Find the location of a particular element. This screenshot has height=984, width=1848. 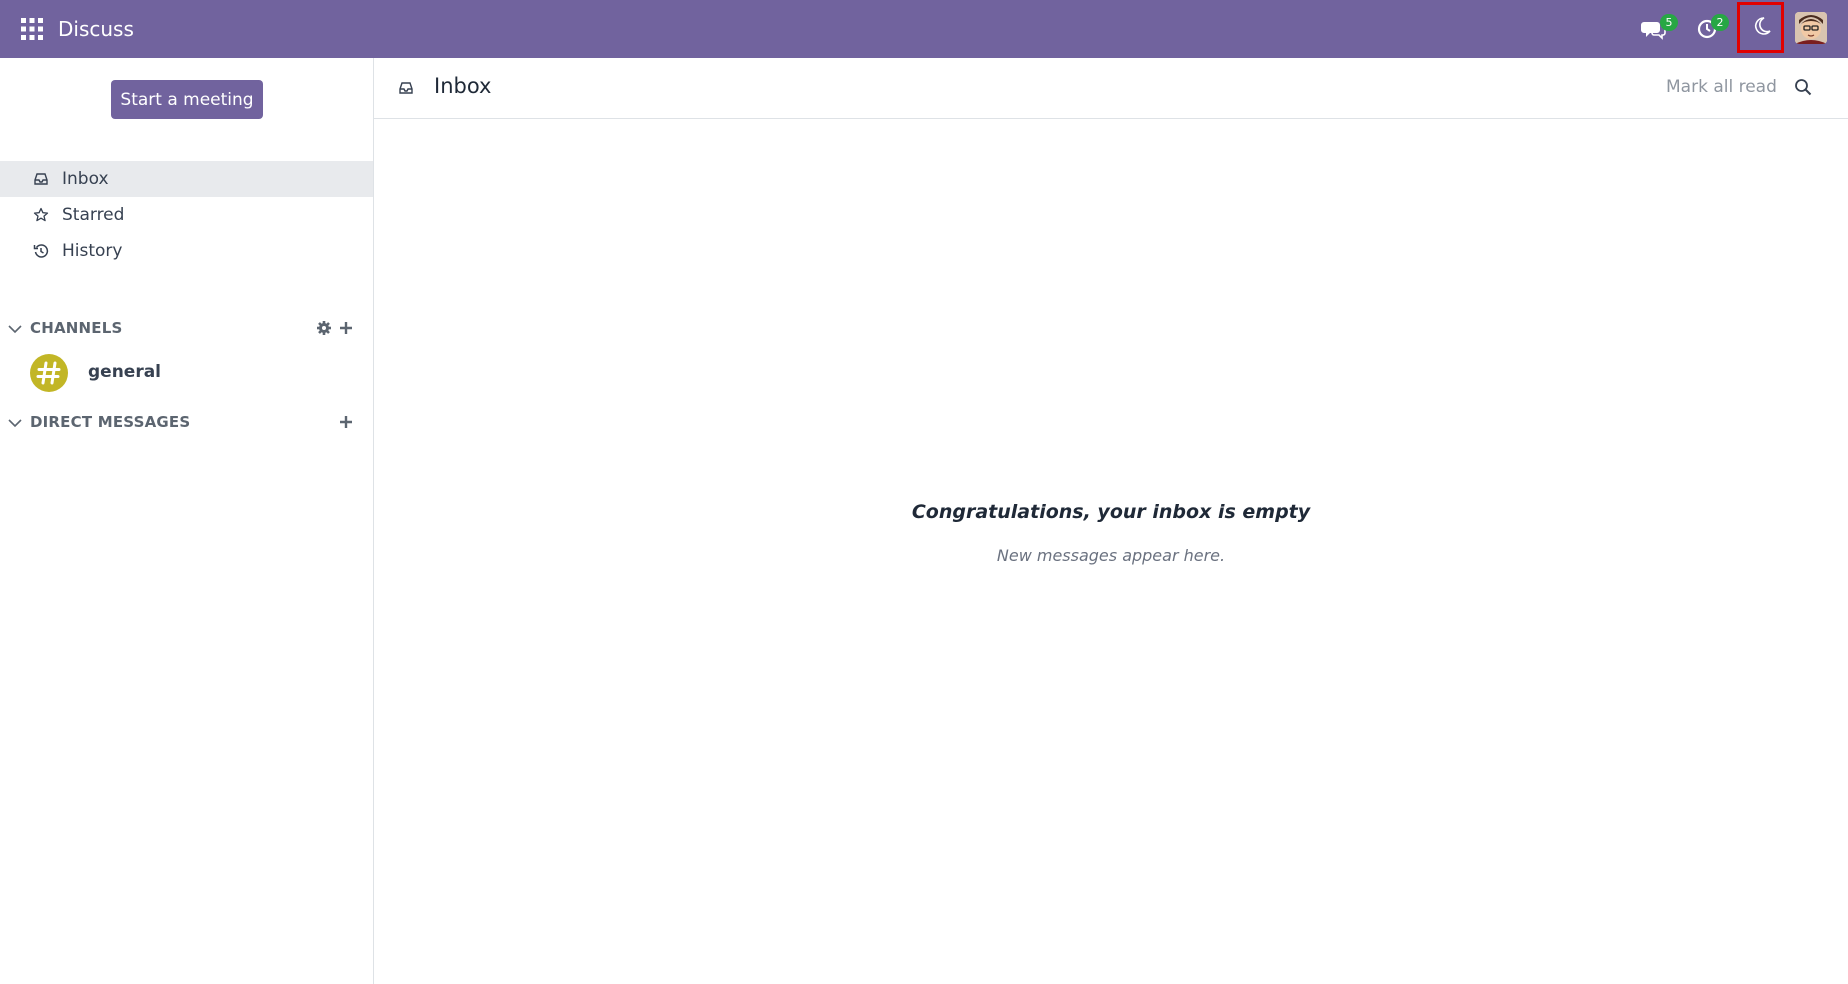

app-name: Discuss is located at coordinates (96, 29).